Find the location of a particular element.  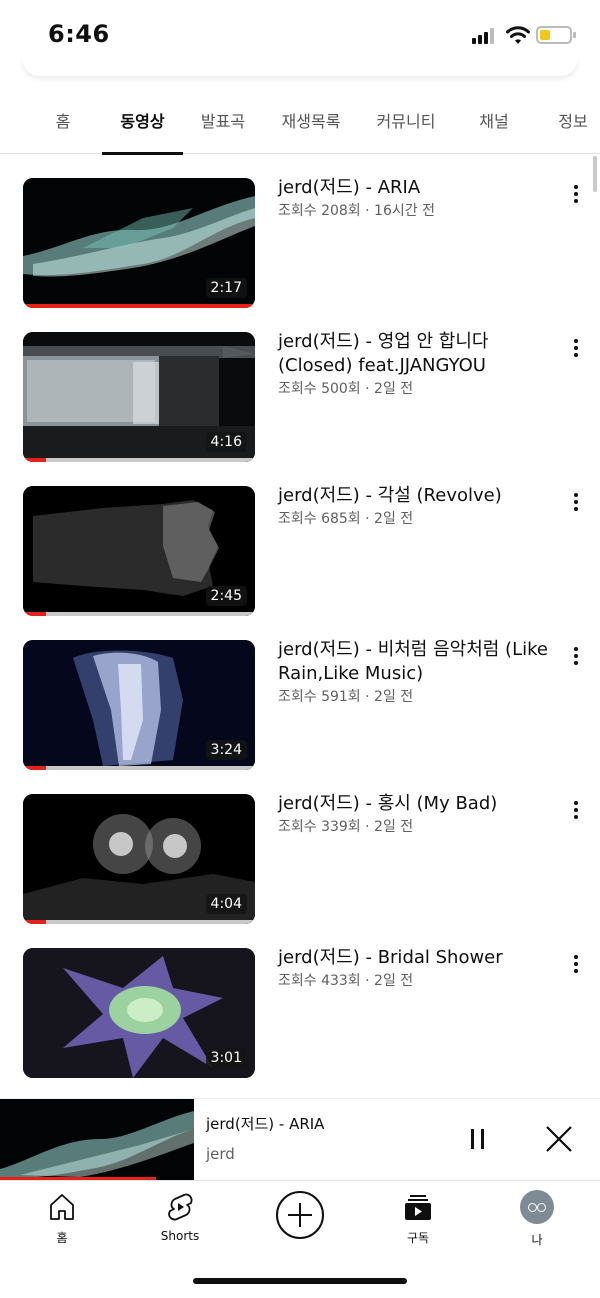

video-meta: 조회수 591회 · 2일 전 is located at coordinates (346, 697).